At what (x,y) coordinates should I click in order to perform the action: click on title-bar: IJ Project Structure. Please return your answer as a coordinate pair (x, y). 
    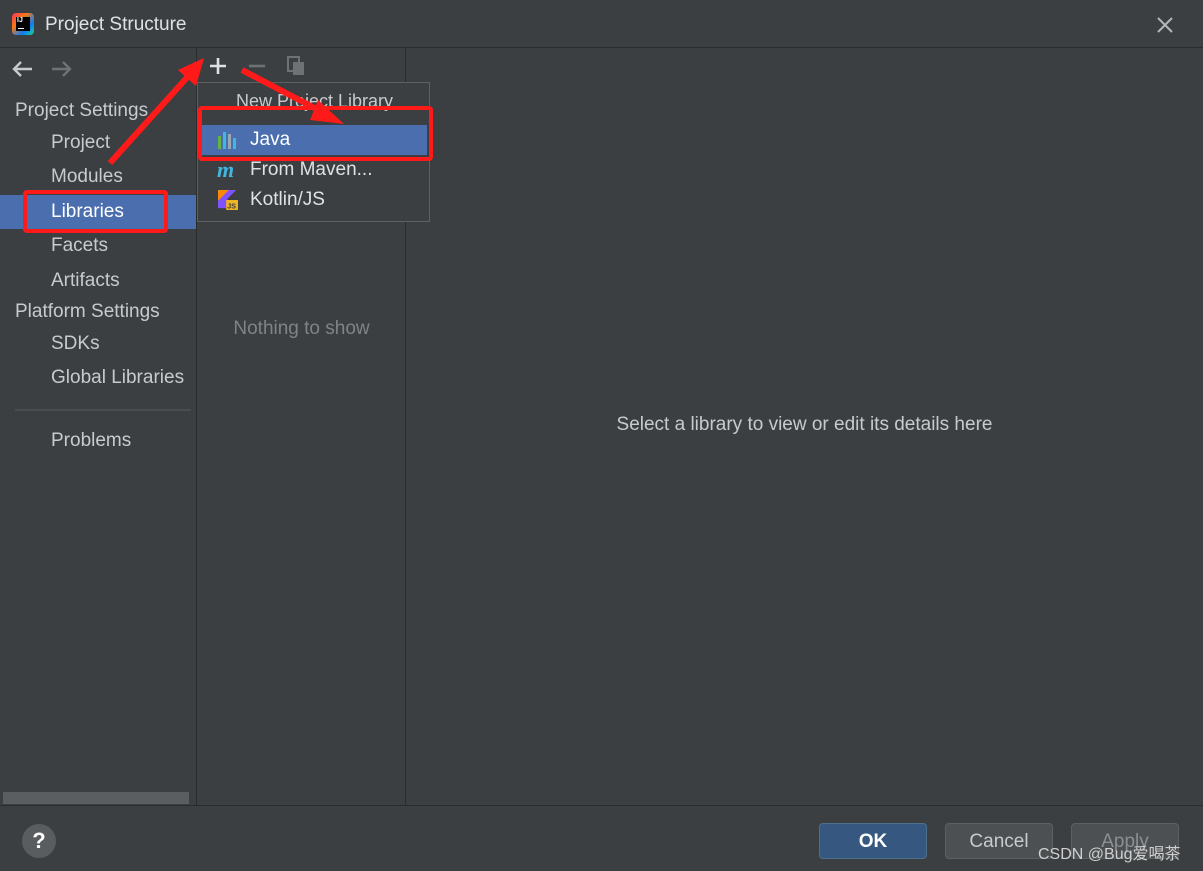
    Looking at the image, I should click on (601, 24).